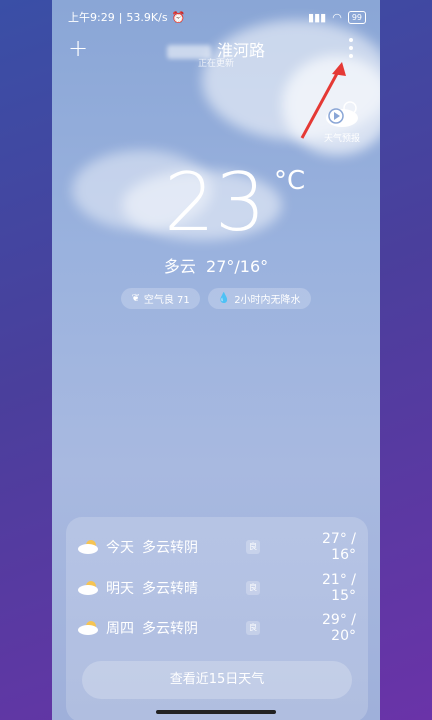 The width and height of the screenshot is (432, 720). What do you see at coordinates (216, 266) in the screenshot?
I see `current-condition: 多云 27°/16°` at bounding box center [216, 266].